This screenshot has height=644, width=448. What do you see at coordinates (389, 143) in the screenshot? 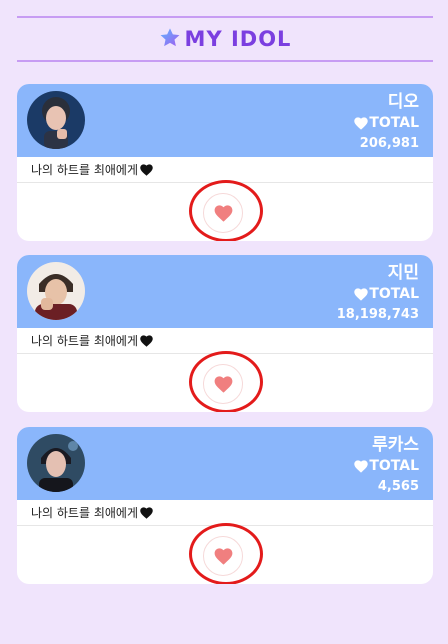
I see `heart-count: 206,981` at bounding box center [389, 143].